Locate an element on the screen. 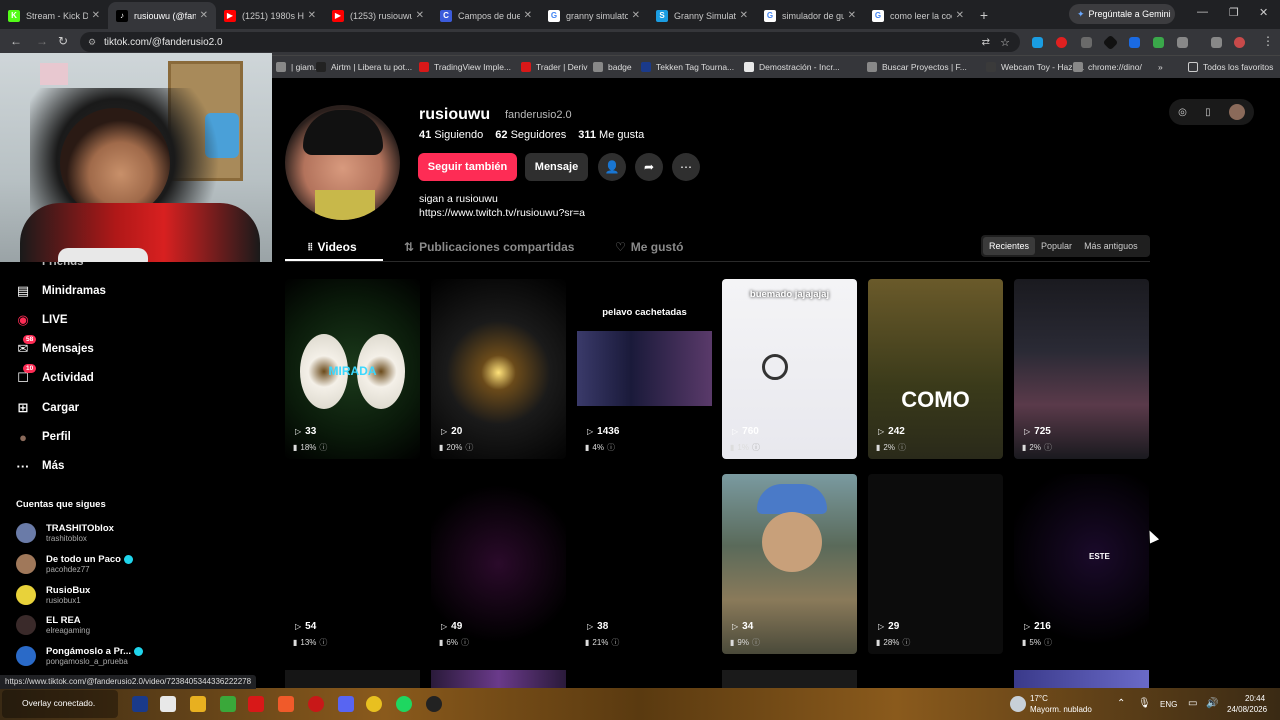  media-icon is located at coordinates (1216, 42).